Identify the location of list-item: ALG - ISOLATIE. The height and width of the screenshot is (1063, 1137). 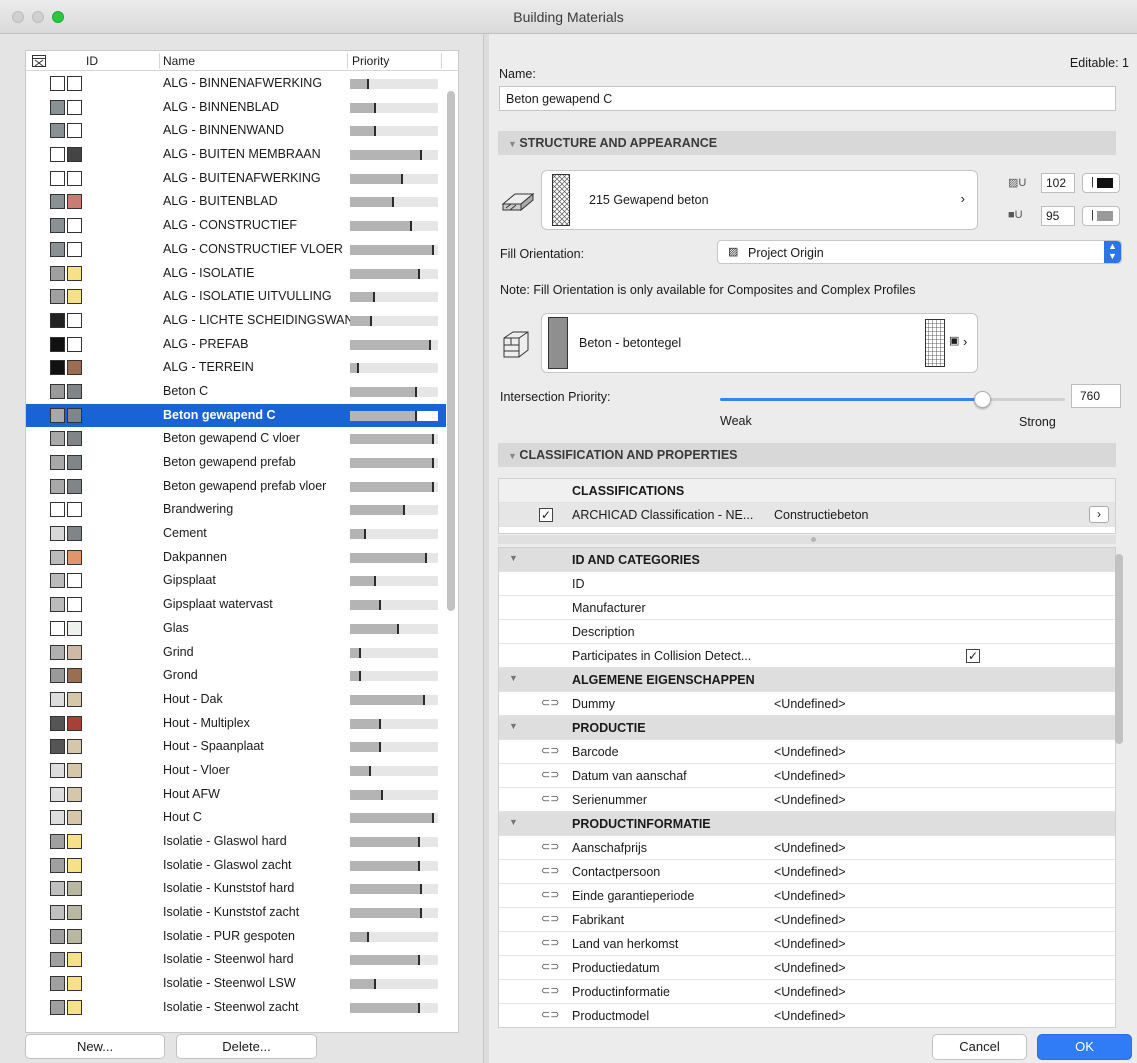
(236, 274).